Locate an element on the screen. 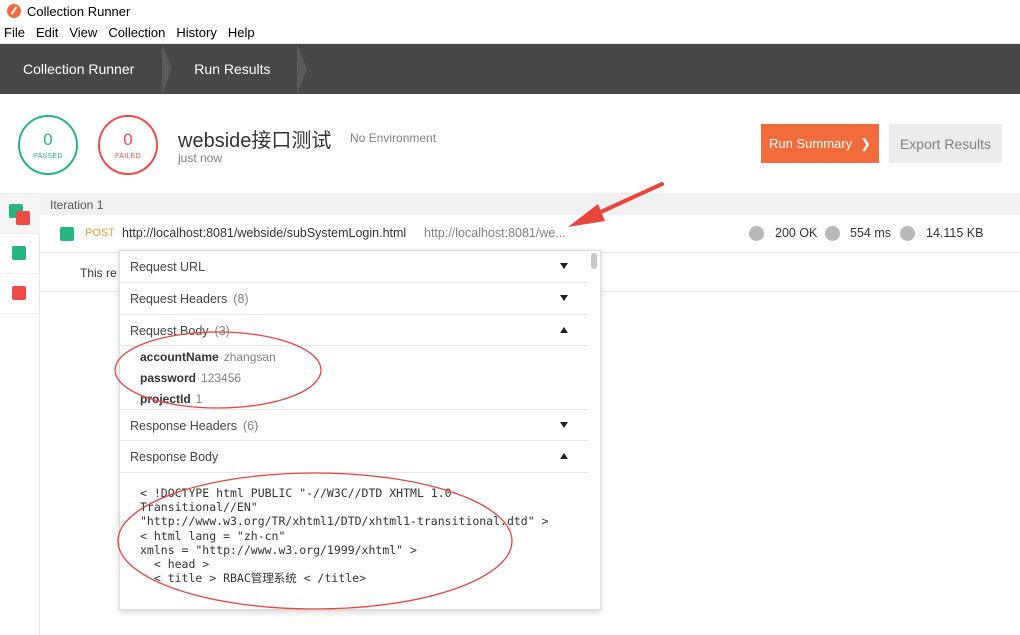  section-count: (6) is located at coordinates (251, 426).